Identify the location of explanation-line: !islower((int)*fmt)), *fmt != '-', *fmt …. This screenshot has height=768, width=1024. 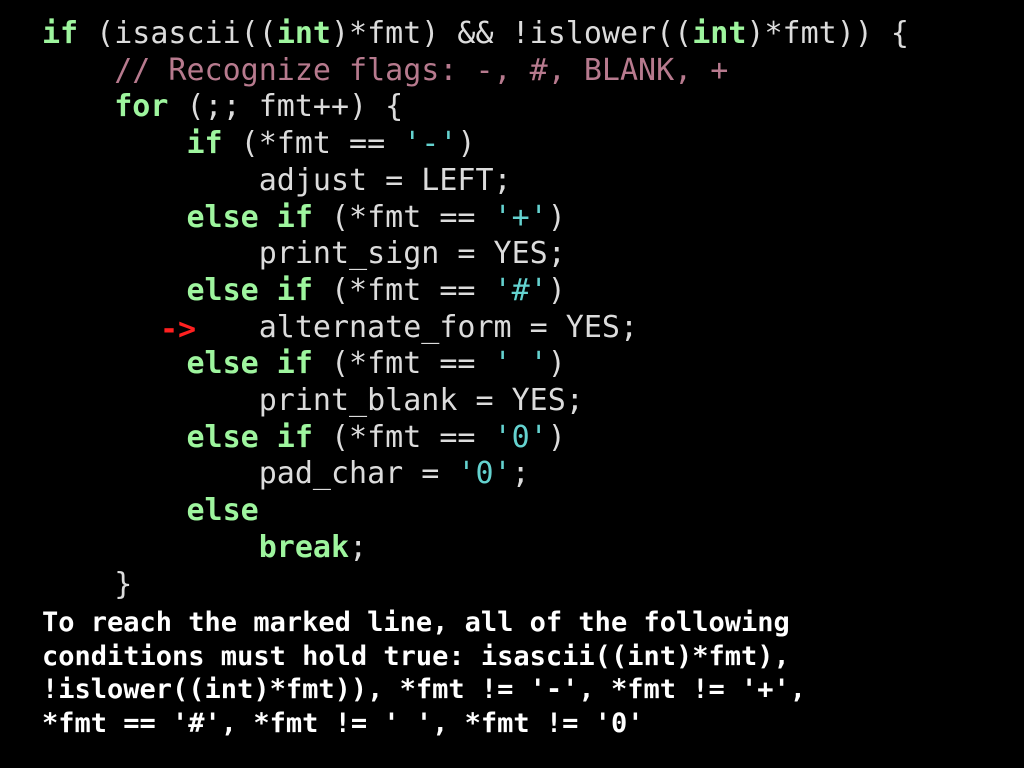
(424, 689).